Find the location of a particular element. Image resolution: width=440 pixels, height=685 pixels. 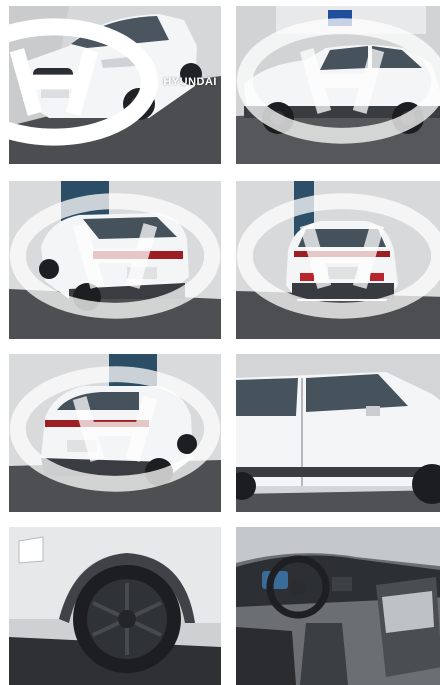

photo-thumbnail-rear-three-quarter-right is located at coordinates (115, 433).